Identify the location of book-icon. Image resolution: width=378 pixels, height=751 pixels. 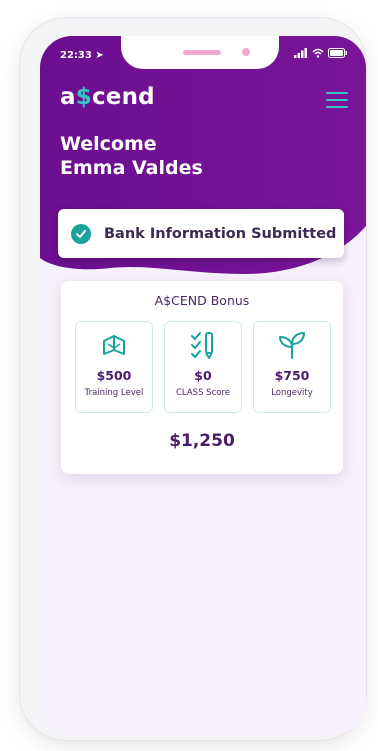
(114, 345).